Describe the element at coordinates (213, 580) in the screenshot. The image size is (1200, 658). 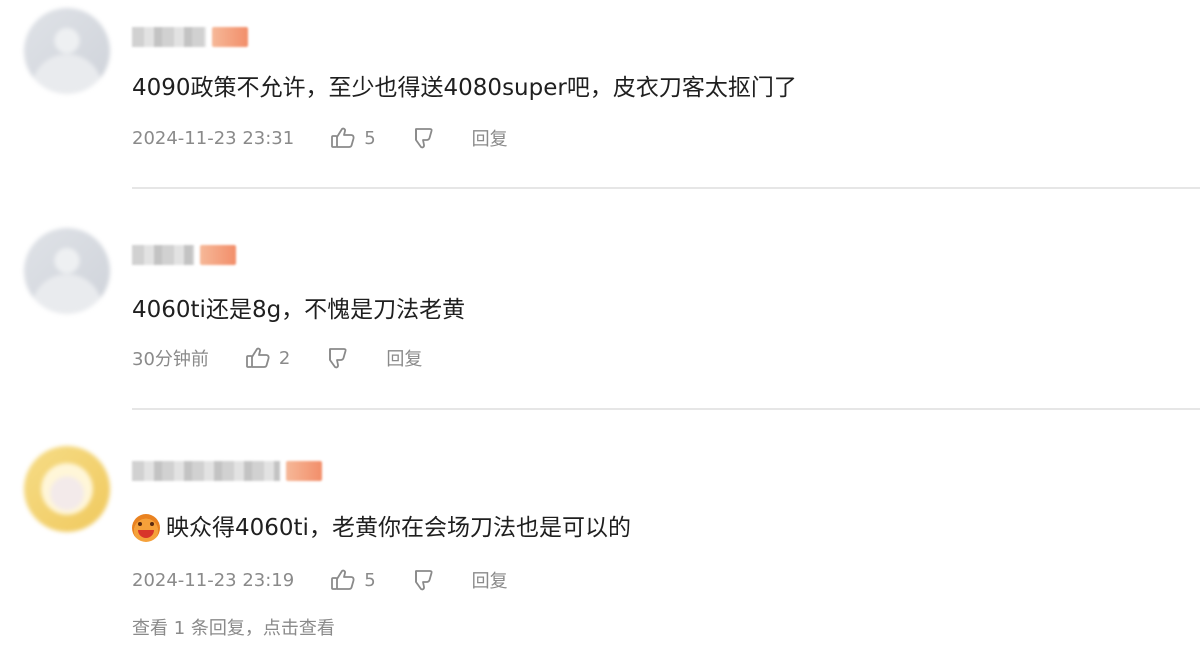
I see `comment-timestamp: 2024-11-23 23:19` at that location.